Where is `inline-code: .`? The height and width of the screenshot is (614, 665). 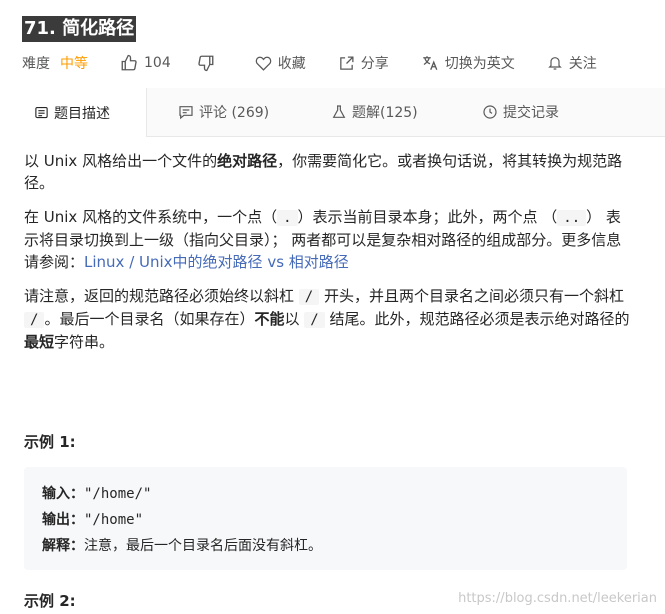 inline-code: . is located at coordinates (287, 218).